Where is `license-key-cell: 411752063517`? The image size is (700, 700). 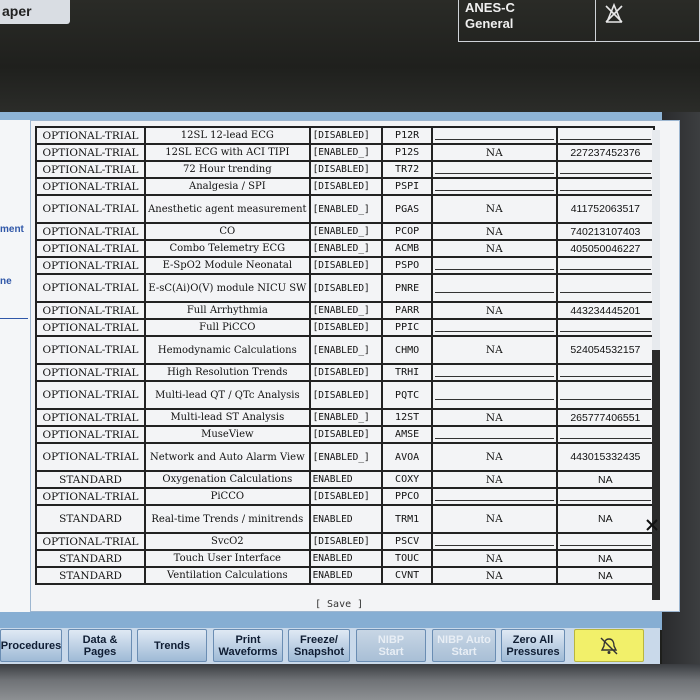 license-key-cell: 411752063517 is located at coordinates (605, 209).